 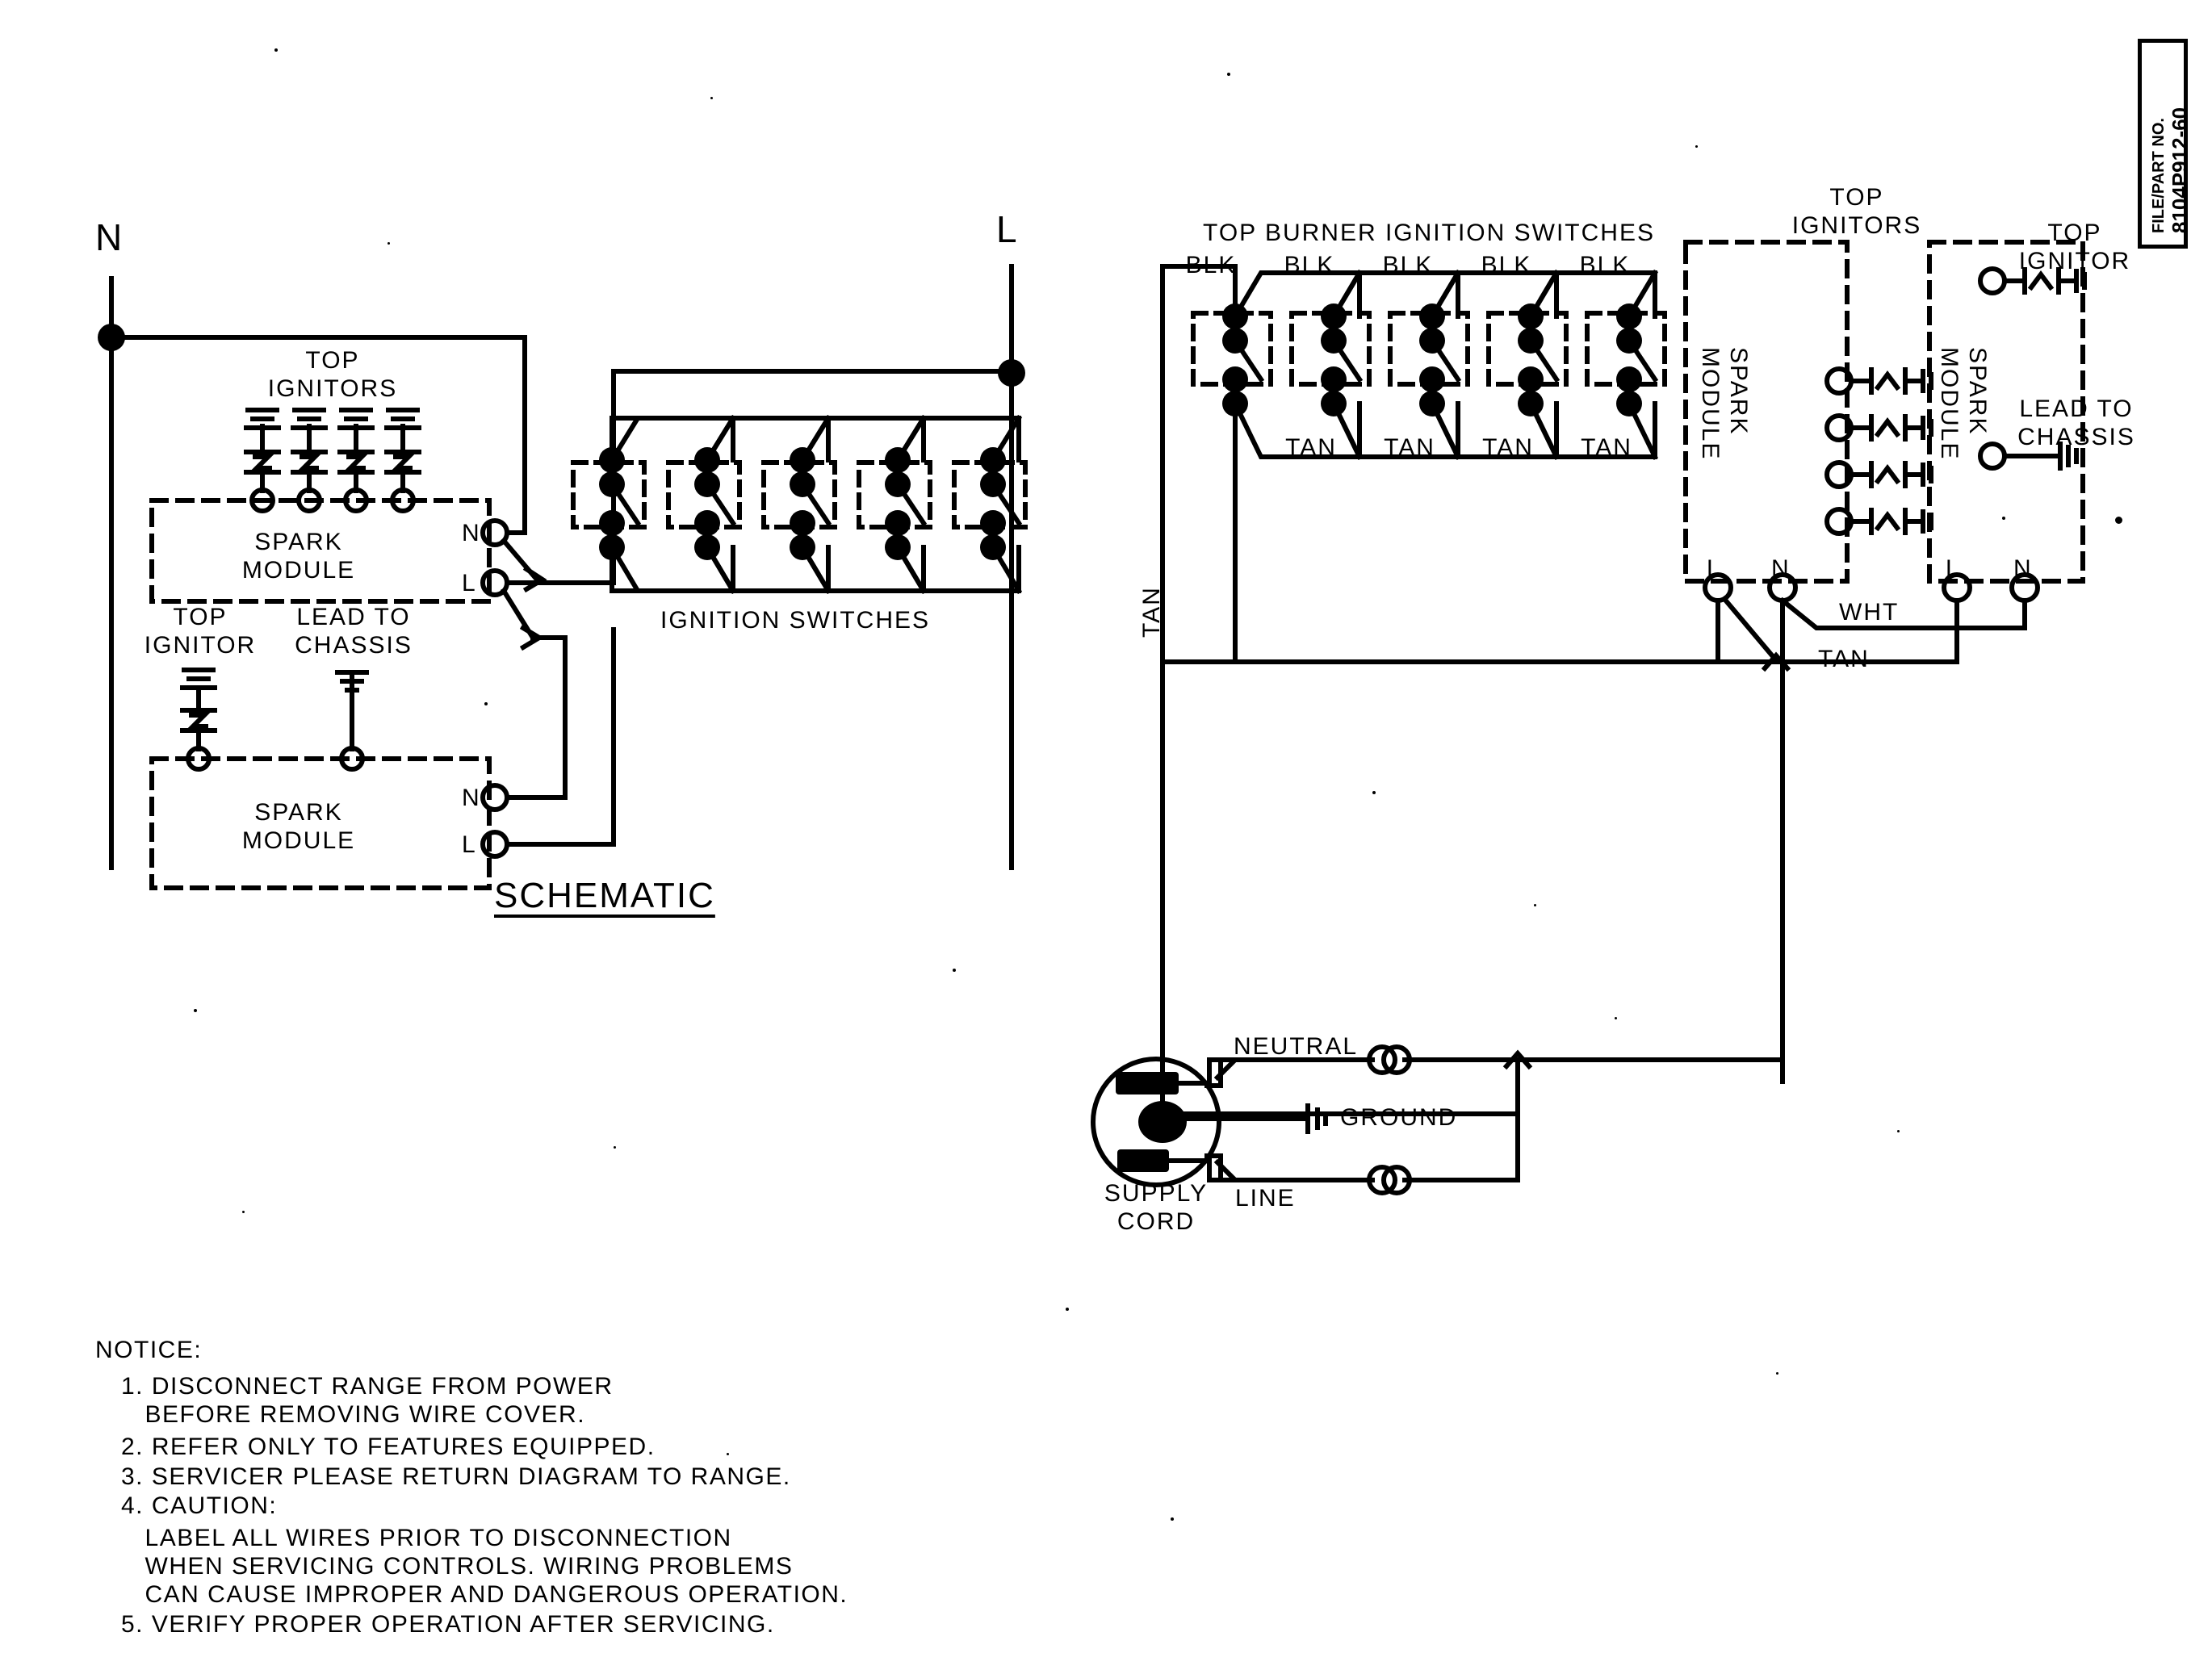 I want to click on ground-label: GROUND, so click(x=1399, y=1117).